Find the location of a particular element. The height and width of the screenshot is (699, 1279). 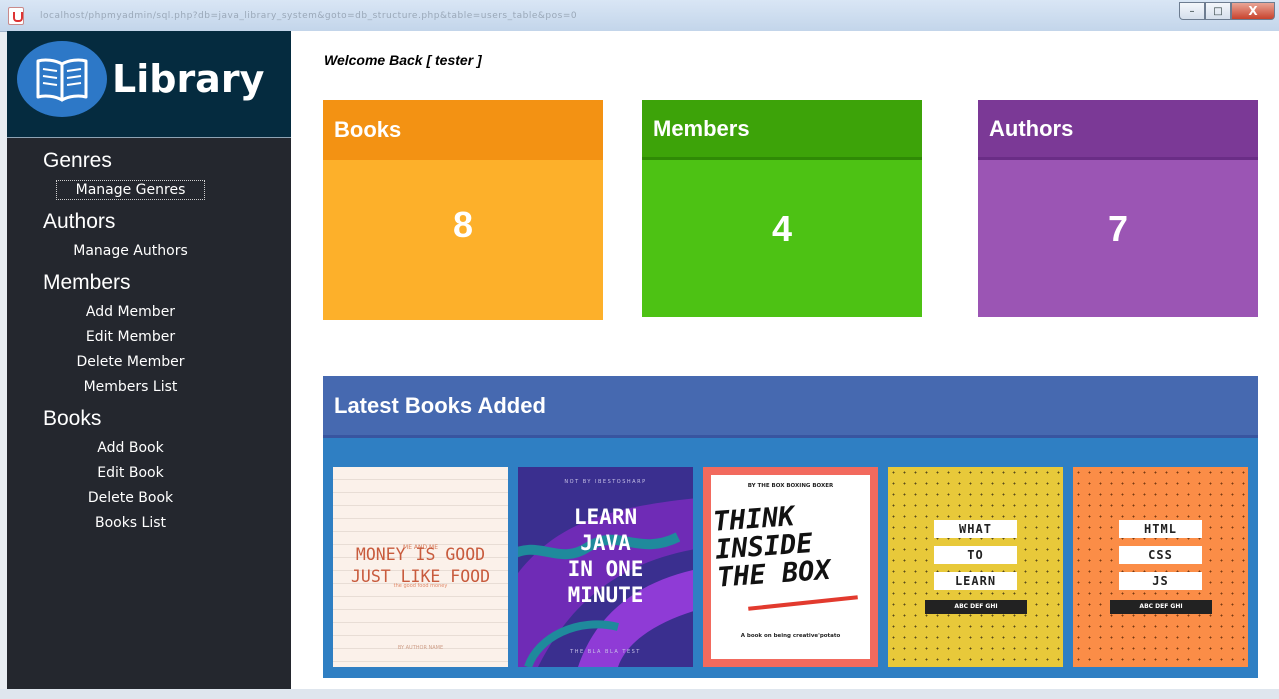

menu-item-add-member: Add Member is located at coordinates (130, 312).